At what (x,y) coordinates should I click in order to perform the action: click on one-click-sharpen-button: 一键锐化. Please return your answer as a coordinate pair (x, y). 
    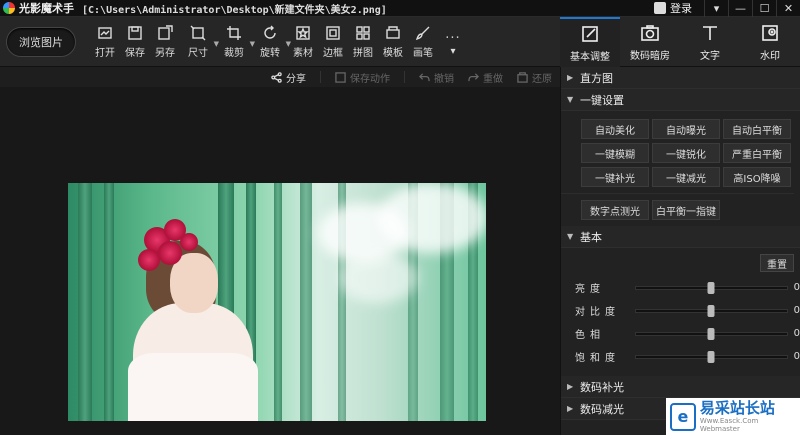
    Looking at the image, I should click on (686, 153).